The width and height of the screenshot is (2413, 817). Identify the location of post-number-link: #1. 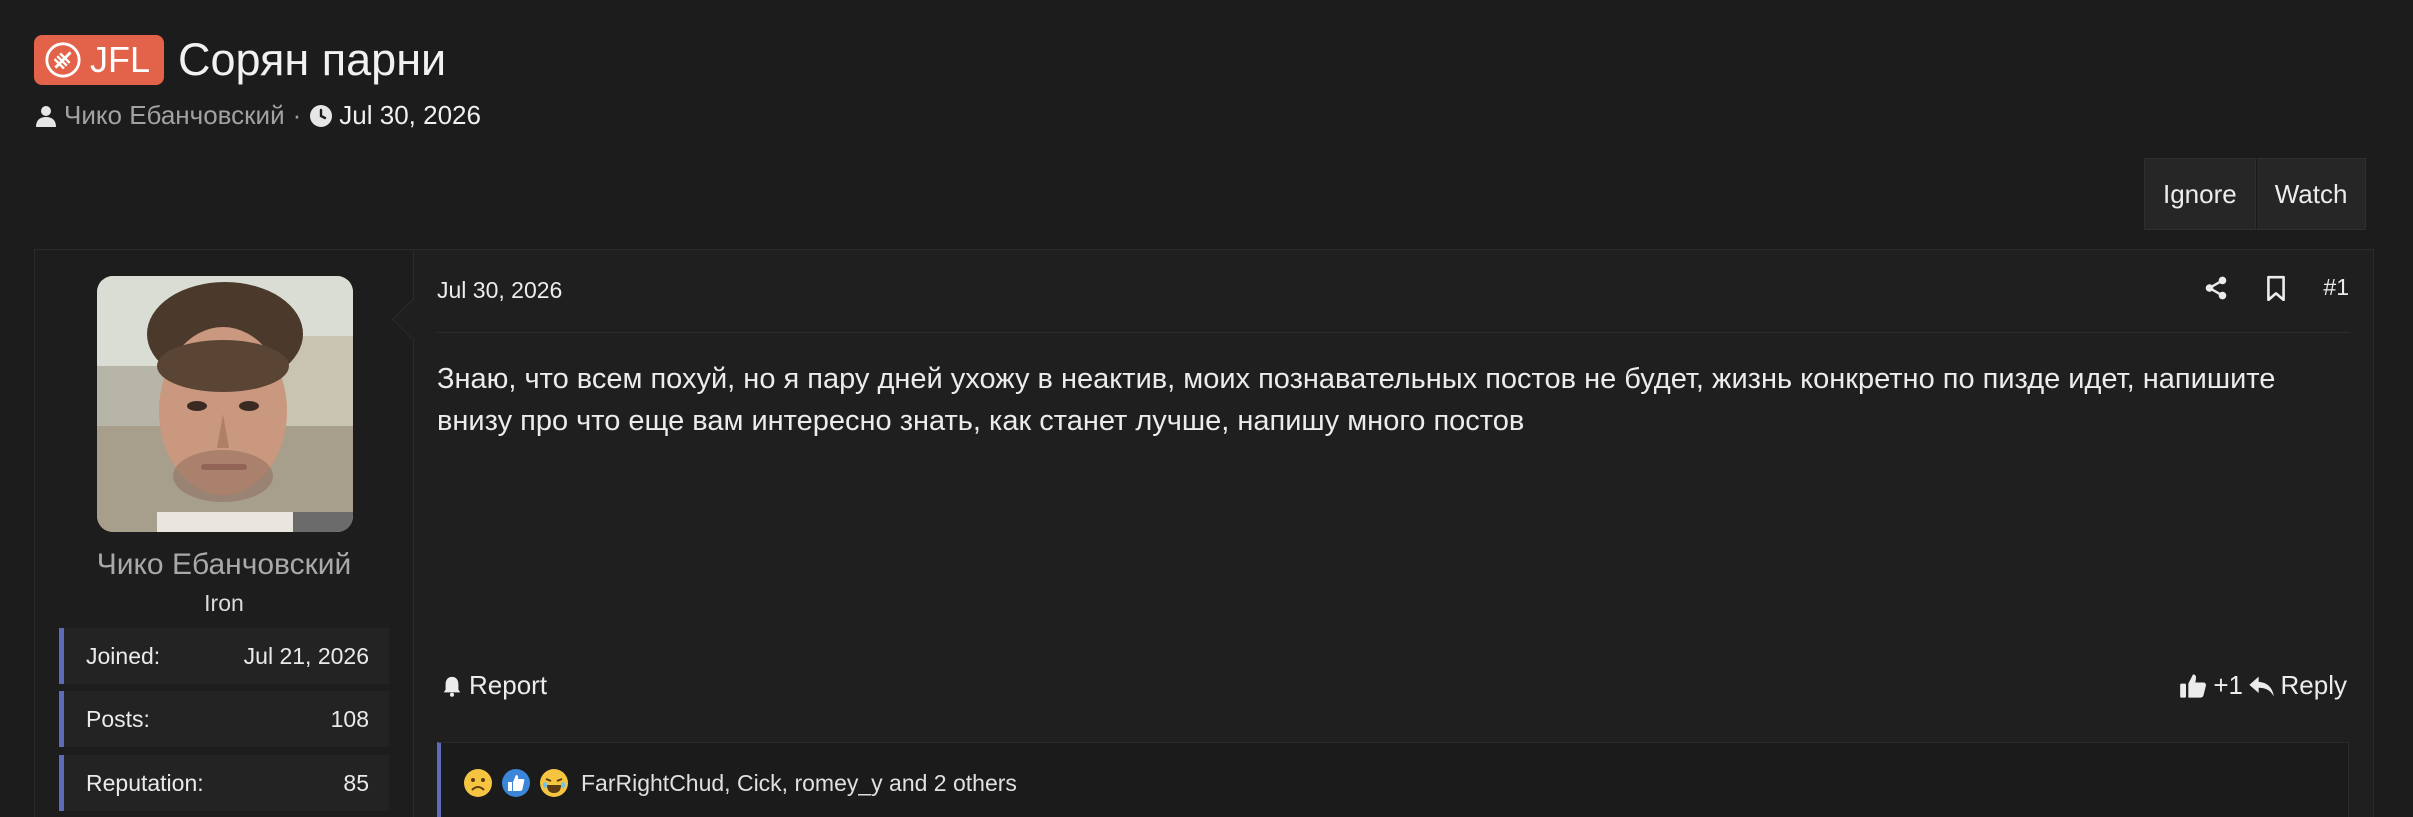
(2336, 287).